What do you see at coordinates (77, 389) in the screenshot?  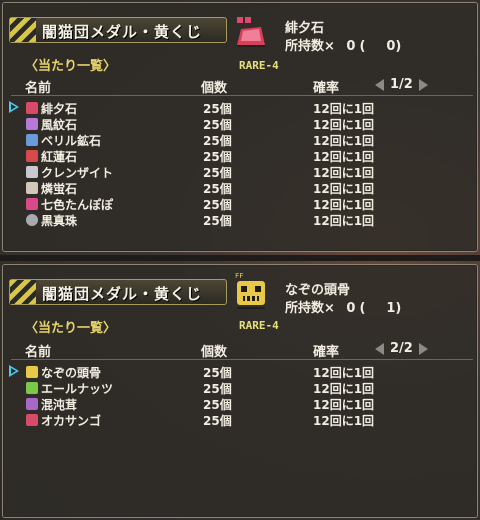 I see `row-name: エールナッツ` at bounding box center [77, 389].